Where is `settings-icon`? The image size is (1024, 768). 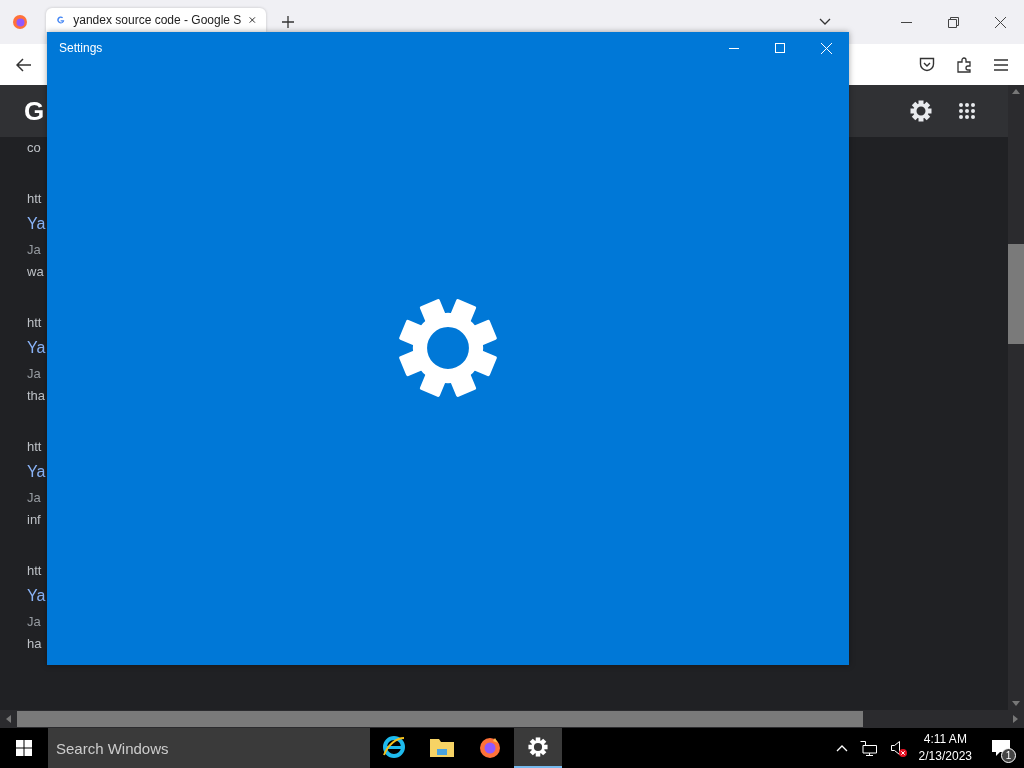 settings-icon is located at coordinates (921, 111).